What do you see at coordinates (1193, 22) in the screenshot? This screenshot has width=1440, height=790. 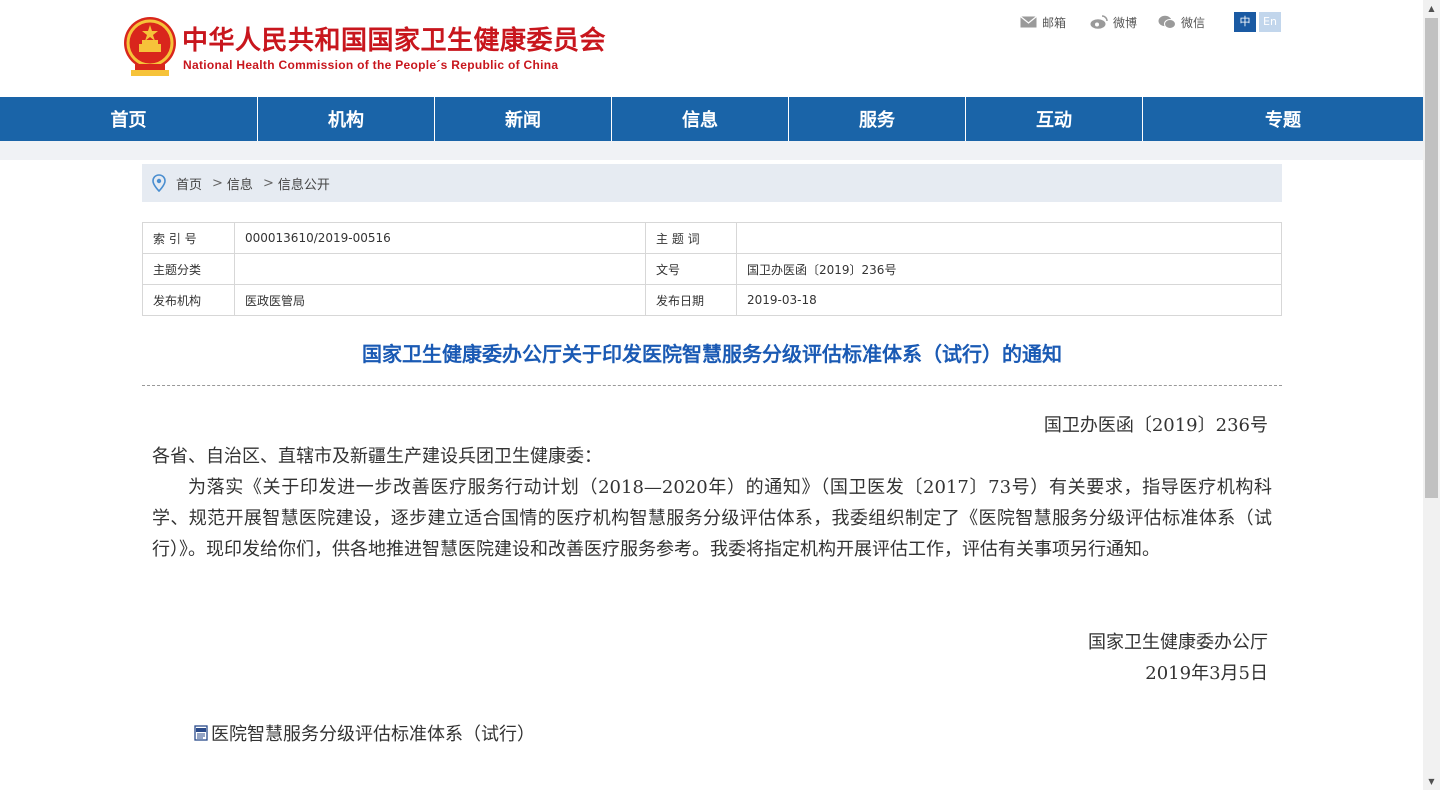 I see `wechat-label: 微信` at bounding box center [1193, 22].